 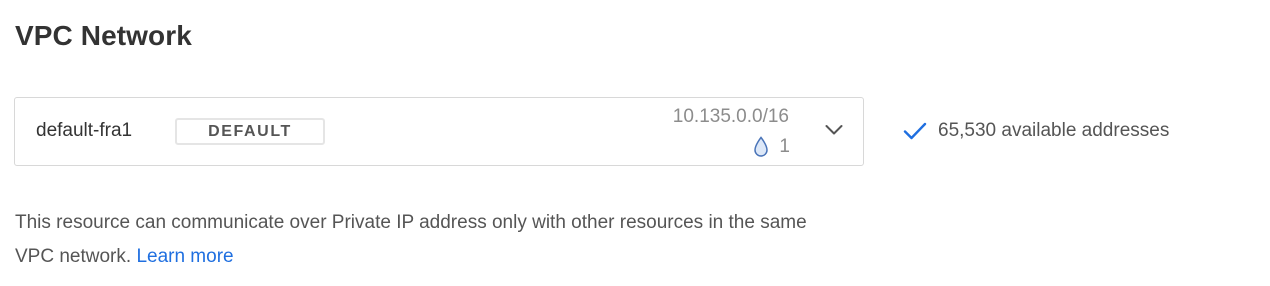 I want to click on droplet-count-value: 1, so click(x=784, y=146).